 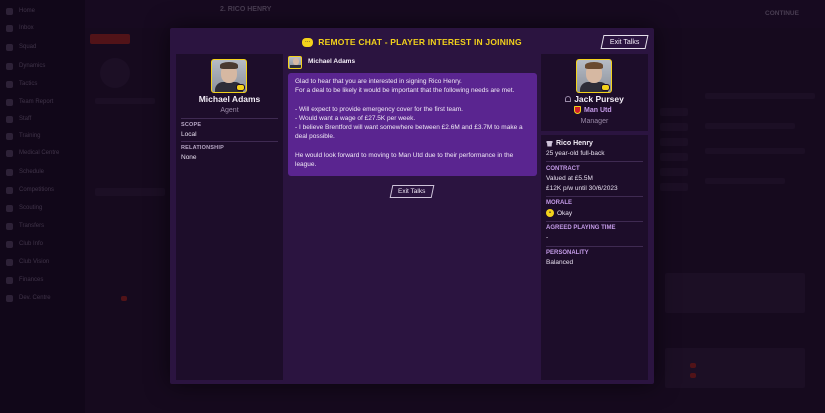 What do you see at coordinates (549, 143) in the screenshot?
I see `shirt-icon` at bounding box center [549, 143].